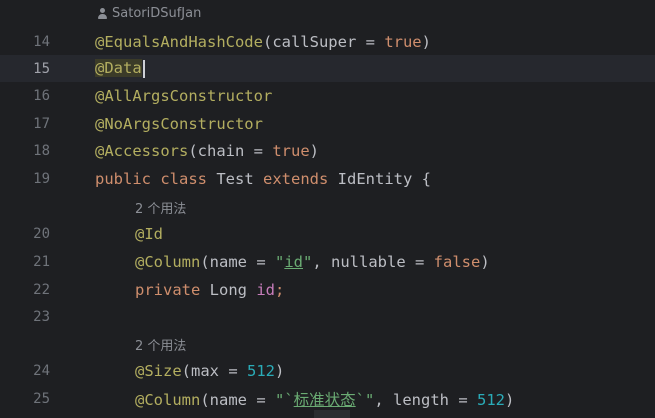 The width and height of the screenshot is (655, 418). What do you see at coordinates (157, 13) in the screenshot?
I see `author-name: SatoriDSufJan` at bounding box center [157, 13].